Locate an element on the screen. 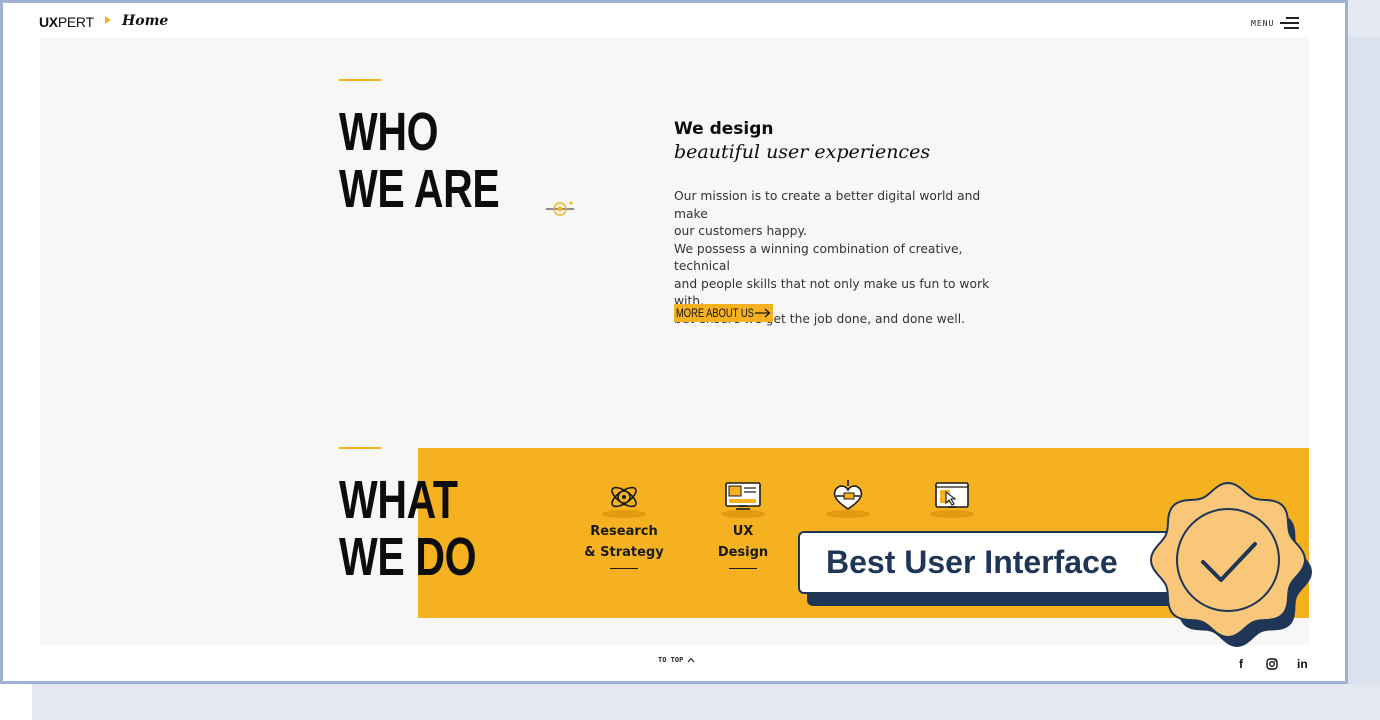 The width and height of the screenshot is (1380, 720). tagline-italic: beautiful user experiences is located at coordinates (802, 152).